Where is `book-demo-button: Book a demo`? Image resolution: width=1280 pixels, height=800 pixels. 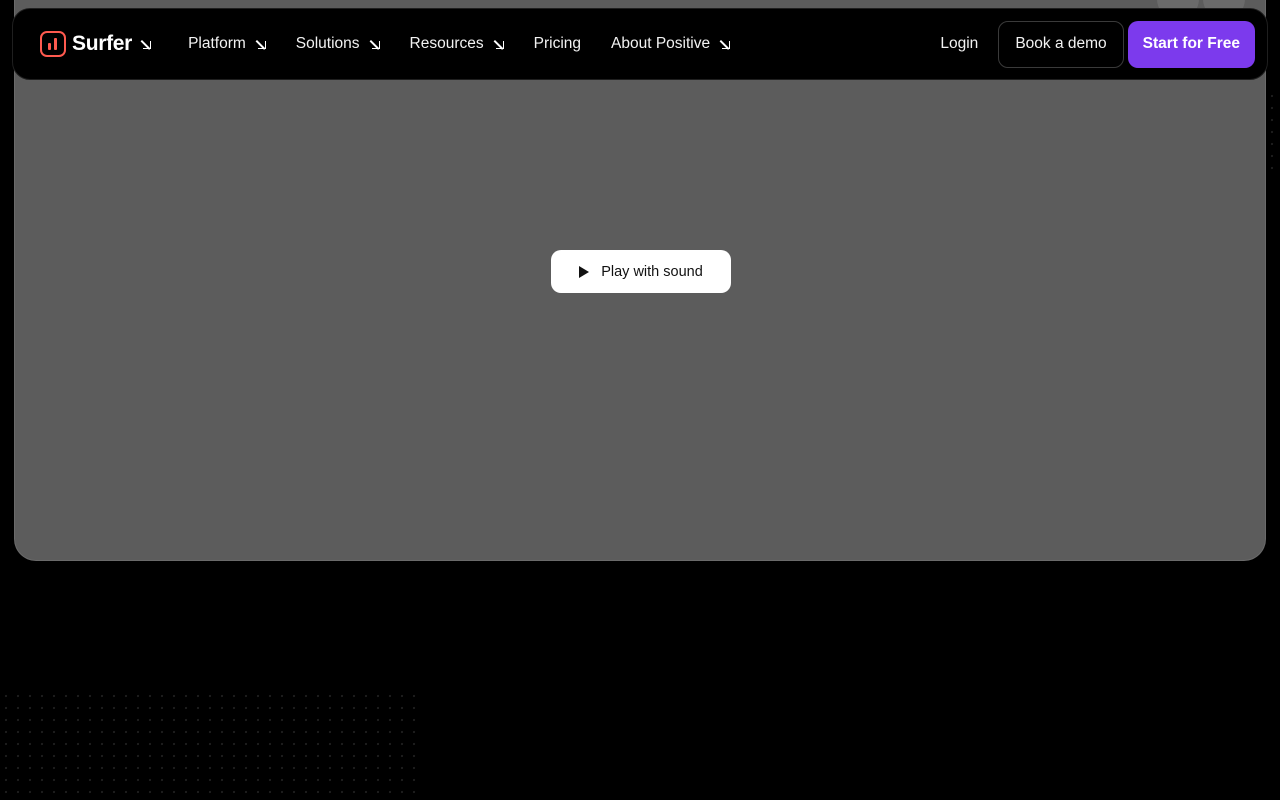
book-demo-button: Book a demo is located at coordinates (1061, 44).